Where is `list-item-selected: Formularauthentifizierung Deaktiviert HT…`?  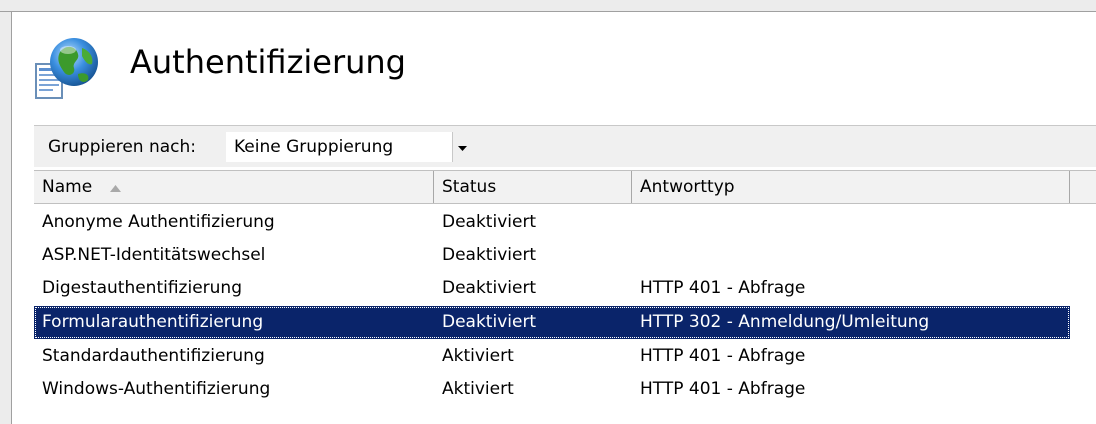
list-item-selected: Formularauthentifizierung Deaktiviert HT… is located at coordinates (552, 322).